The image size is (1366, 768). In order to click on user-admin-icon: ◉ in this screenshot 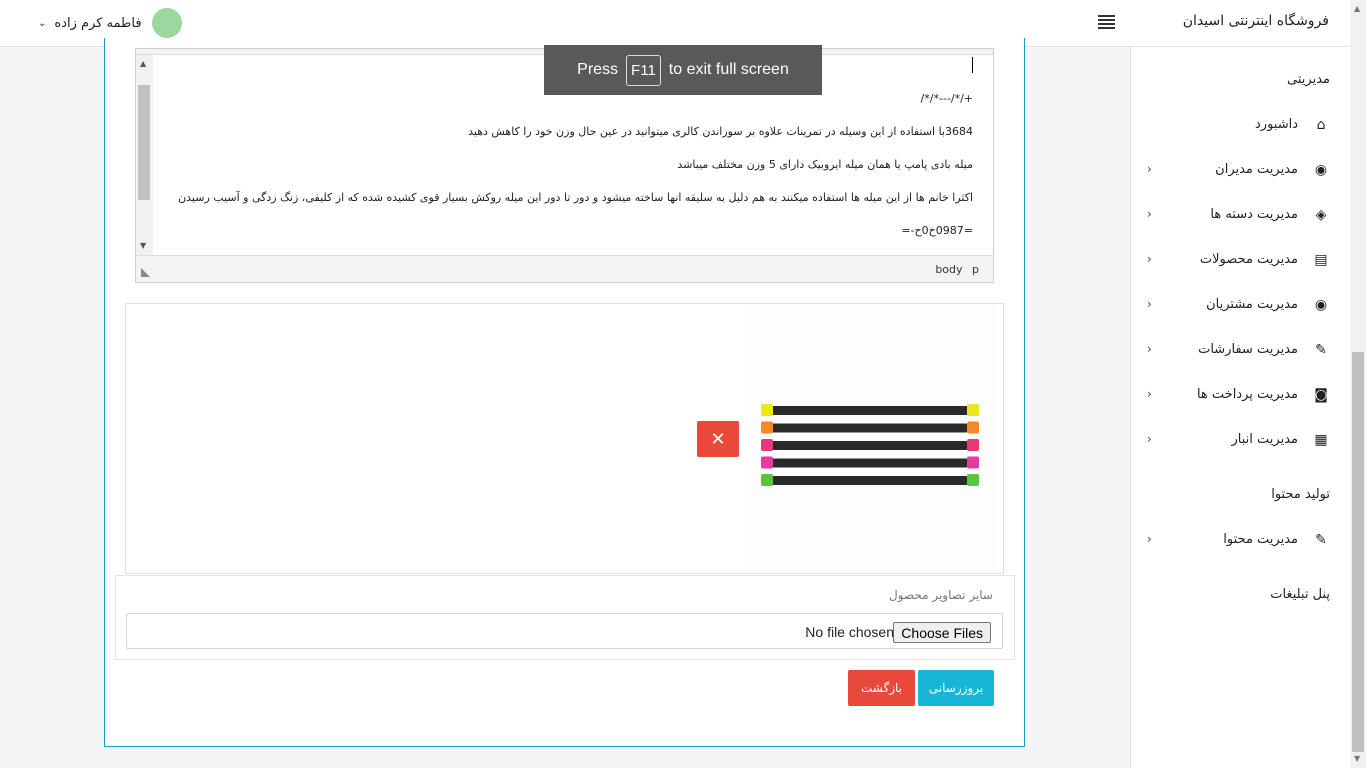, I will do `click(1321, 170)`.